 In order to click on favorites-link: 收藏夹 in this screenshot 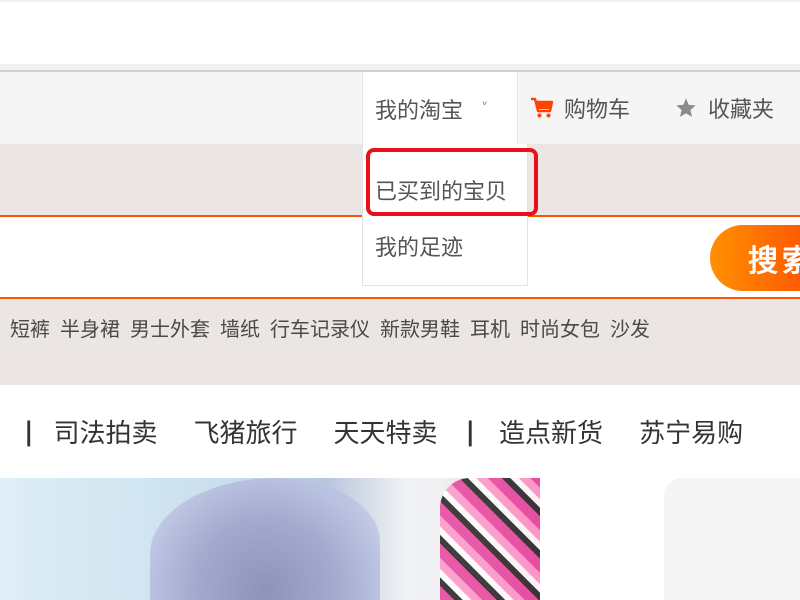, I will do `click(724, 108)`.